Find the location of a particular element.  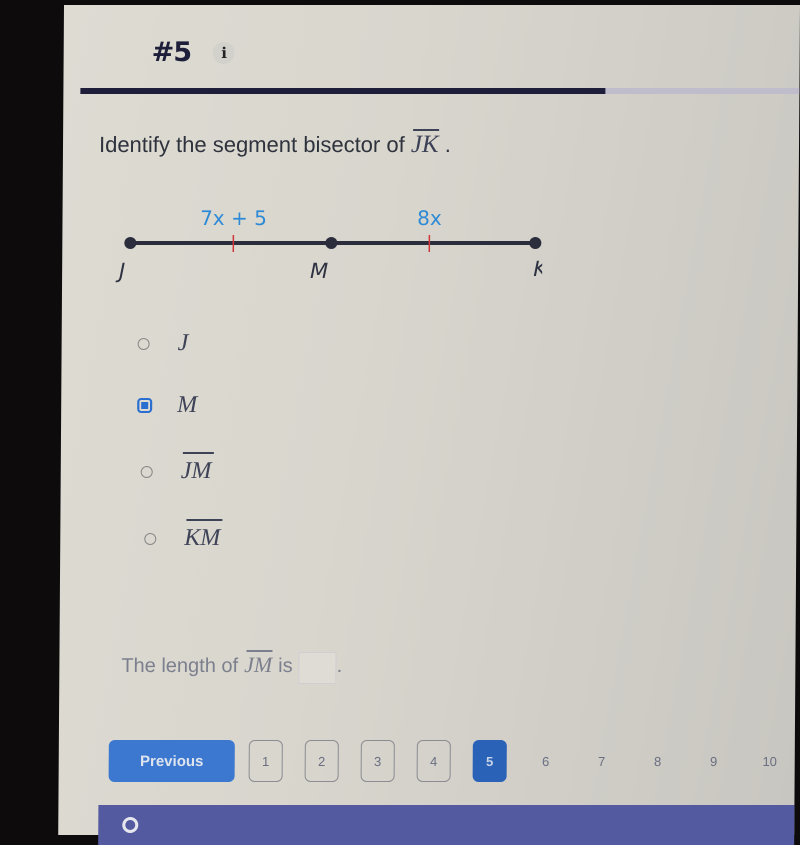

point-m is located at coordinates (331, 243).